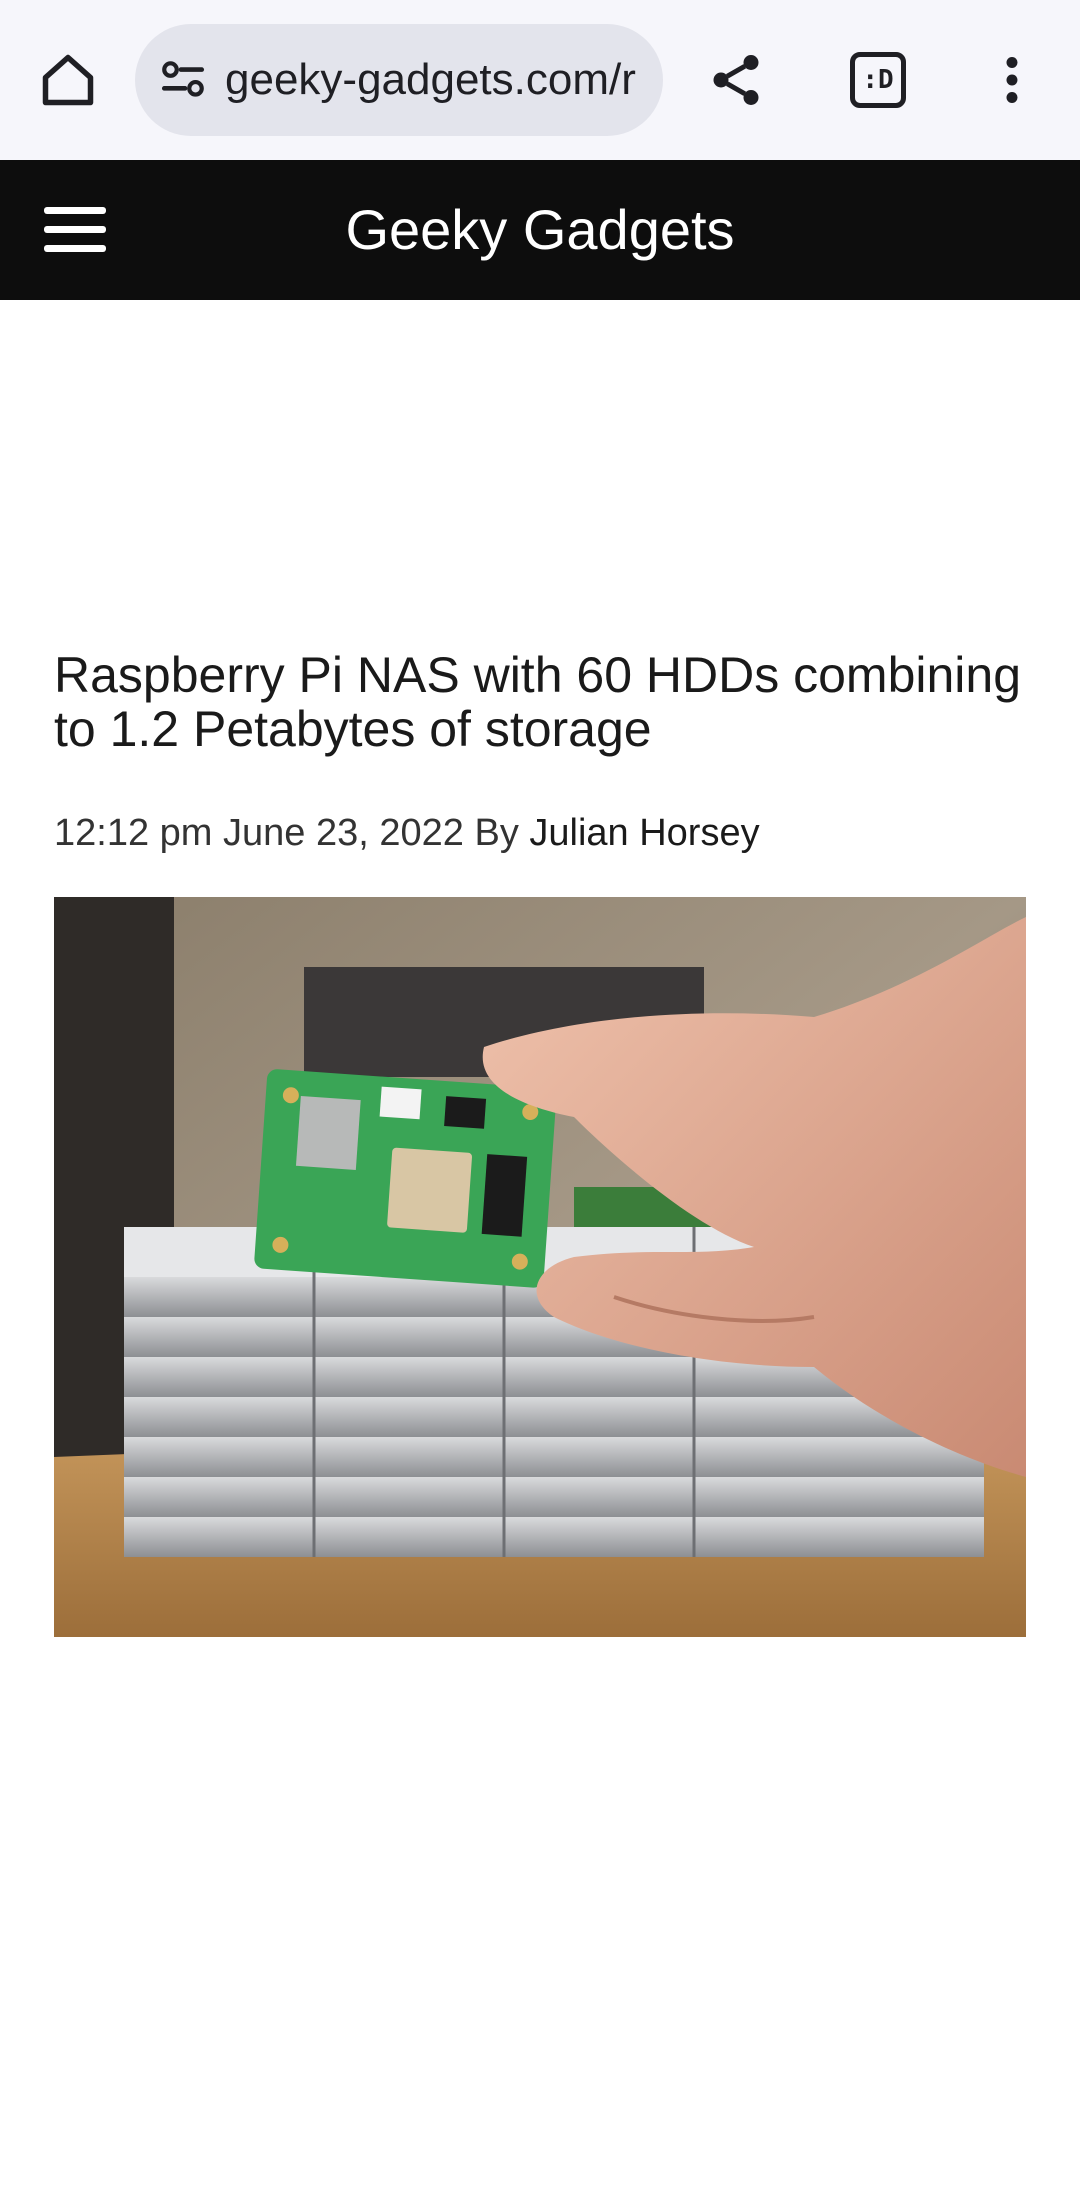  Describe the element at coordinates (644, 833) in the screenshot. I see `author-link: Julian Horsey` at that location.